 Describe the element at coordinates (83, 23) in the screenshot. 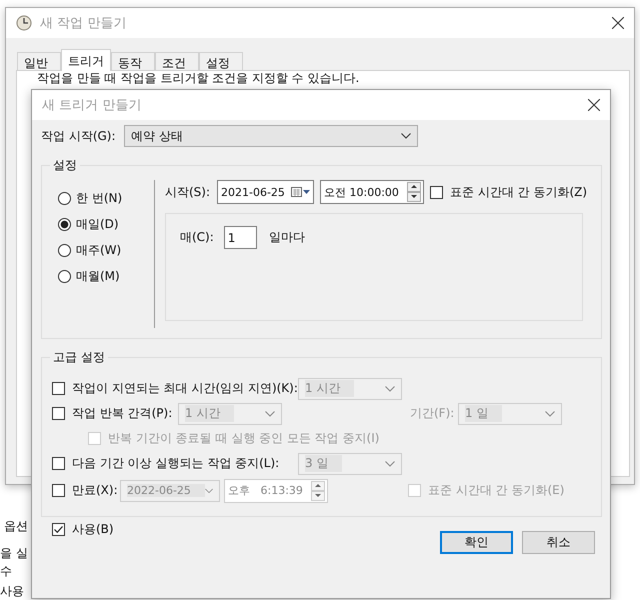

I see `window-title: 새 작업 만들기` at that location.